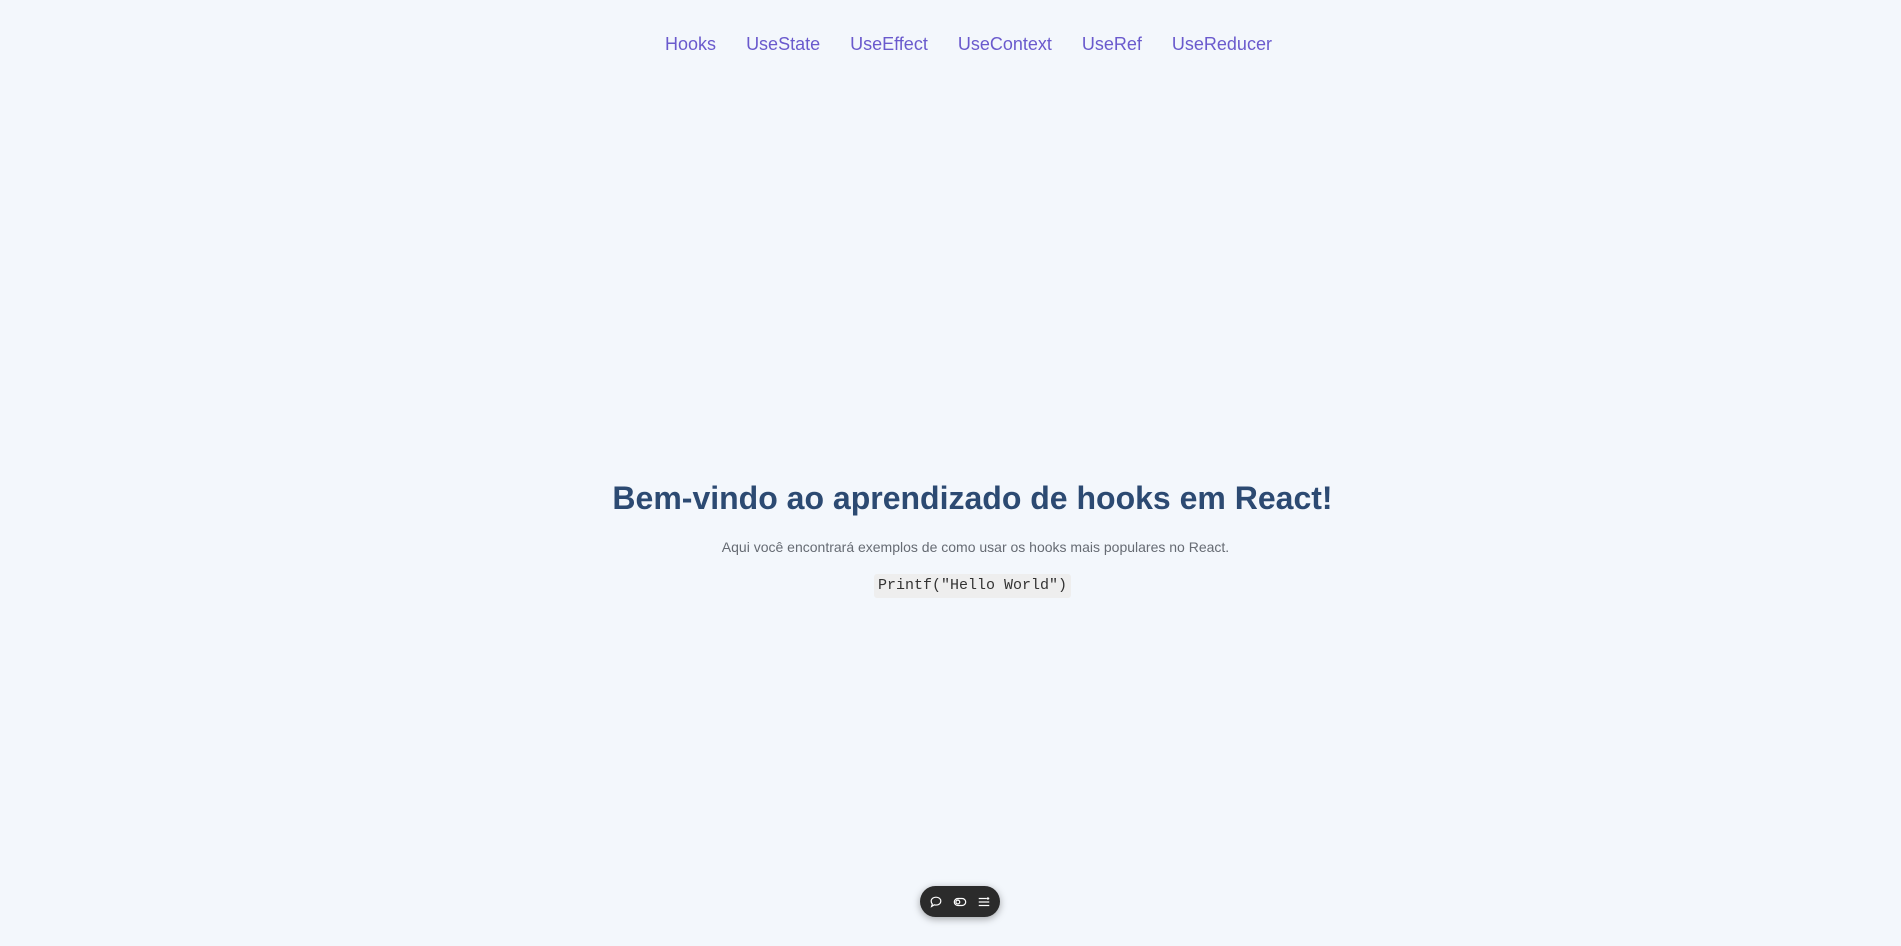  What do you see at coordinates (1222, 44) in the screenshot?
I see `nav-link-usereducer: UseReducer` at bounding box center [1222, 44].